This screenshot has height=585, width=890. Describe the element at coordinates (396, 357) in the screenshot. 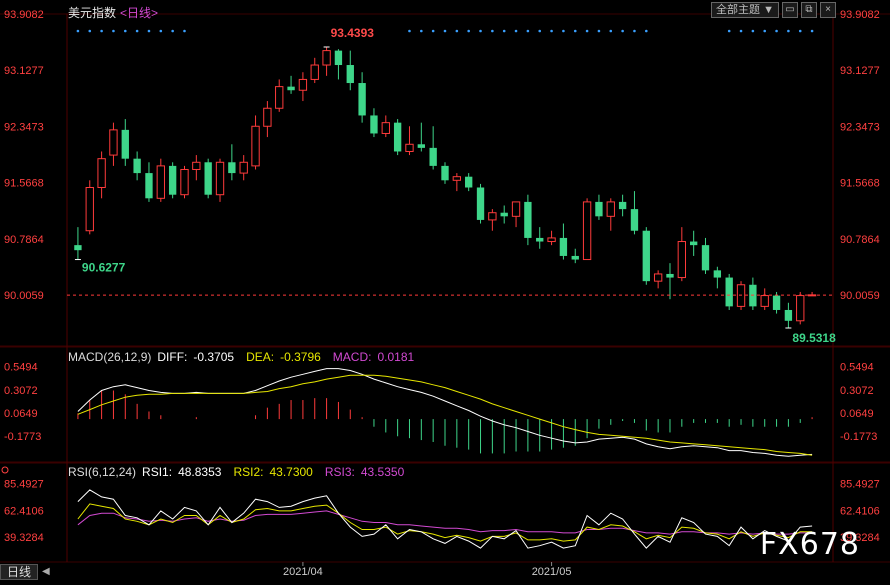

I see `macd-number: 0.0181` at that location.